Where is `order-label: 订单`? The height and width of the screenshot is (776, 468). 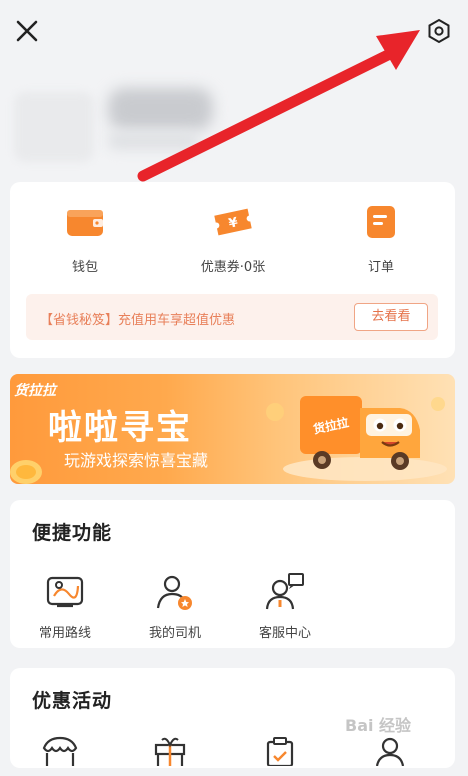
order-label: 订单 is located at coordinates (380, 267).